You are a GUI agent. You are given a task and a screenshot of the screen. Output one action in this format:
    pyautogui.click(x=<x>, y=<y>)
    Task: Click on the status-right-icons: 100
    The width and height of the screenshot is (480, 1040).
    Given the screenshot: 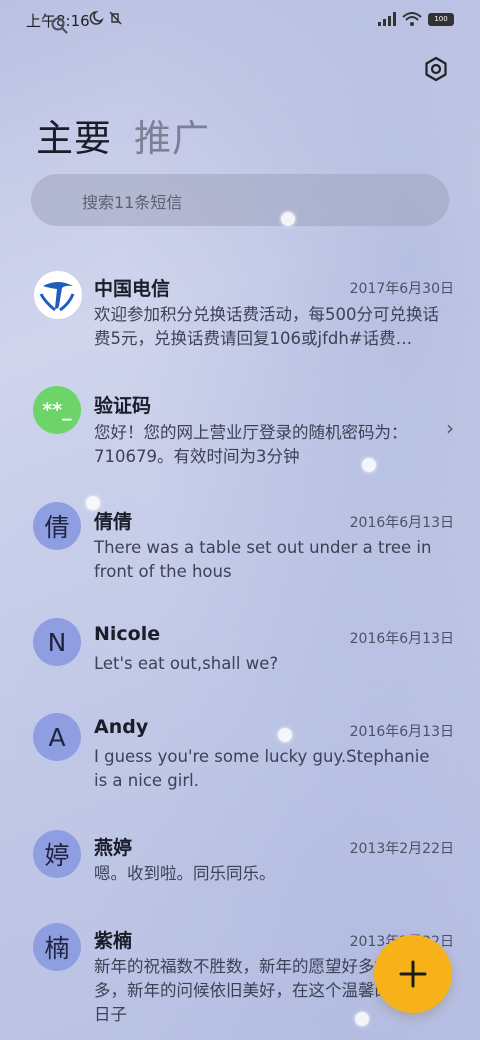 What is the action you would take?
    pyautogui.click(x=416, y=19)
    